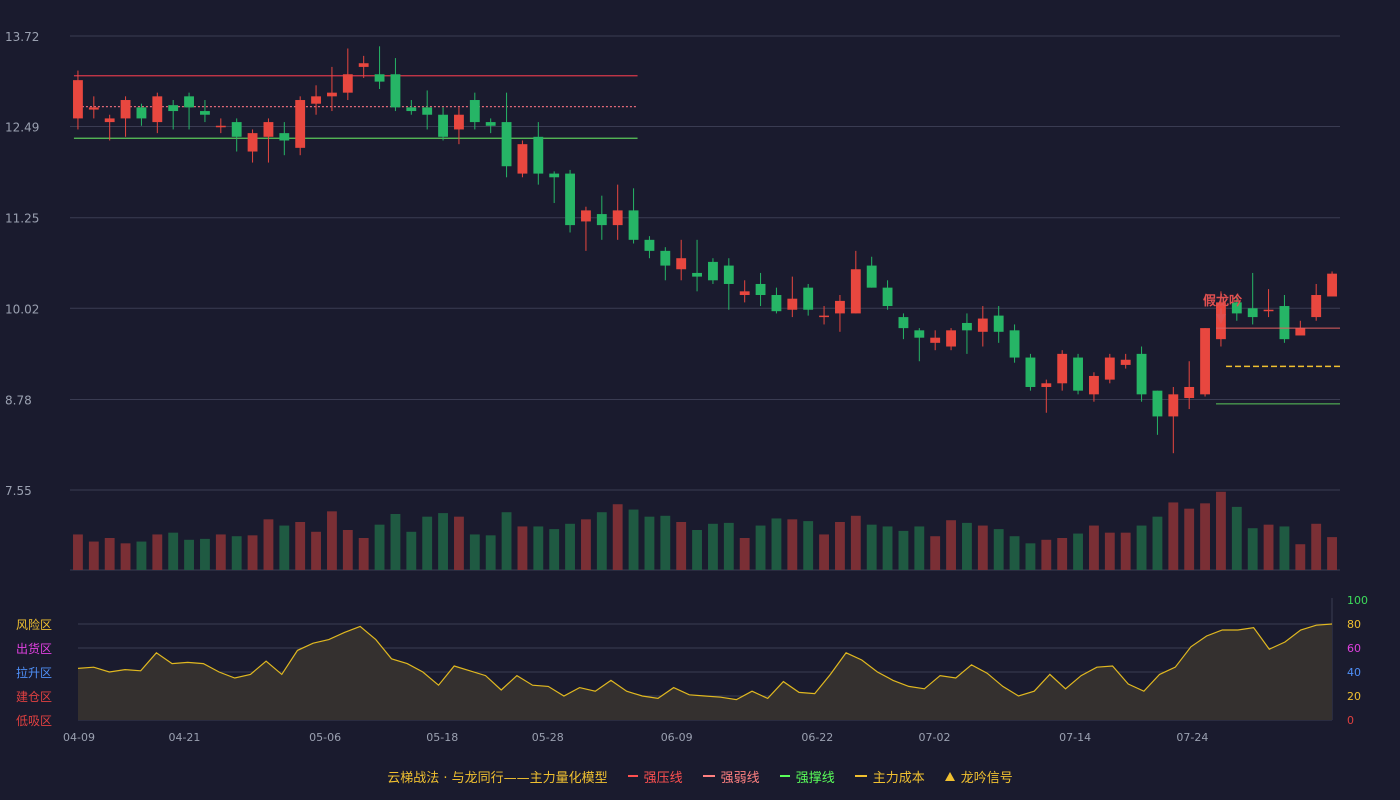 The height and width of the screenshot is (800, 1400). Describe the element at coordinates (34, 721) in the screenshot. I see `zone-label: 低吸区` at that location.